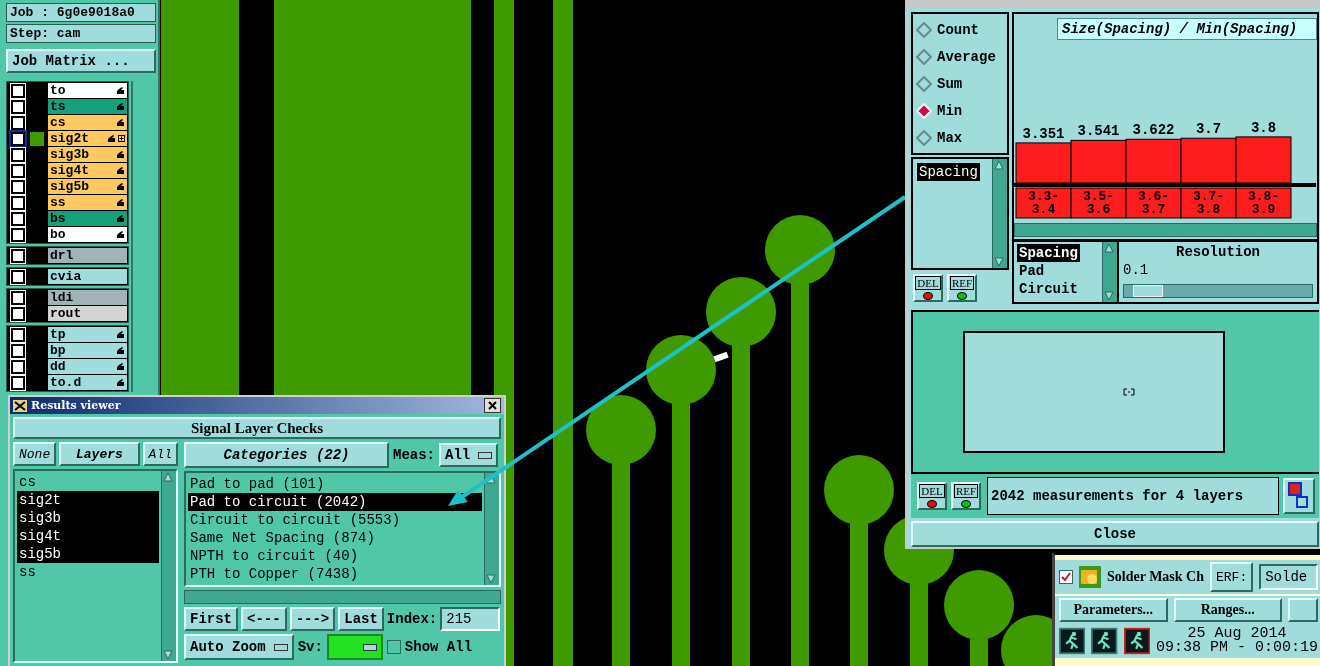  I want to click on layer-filter-button: All, so click(160, 454).